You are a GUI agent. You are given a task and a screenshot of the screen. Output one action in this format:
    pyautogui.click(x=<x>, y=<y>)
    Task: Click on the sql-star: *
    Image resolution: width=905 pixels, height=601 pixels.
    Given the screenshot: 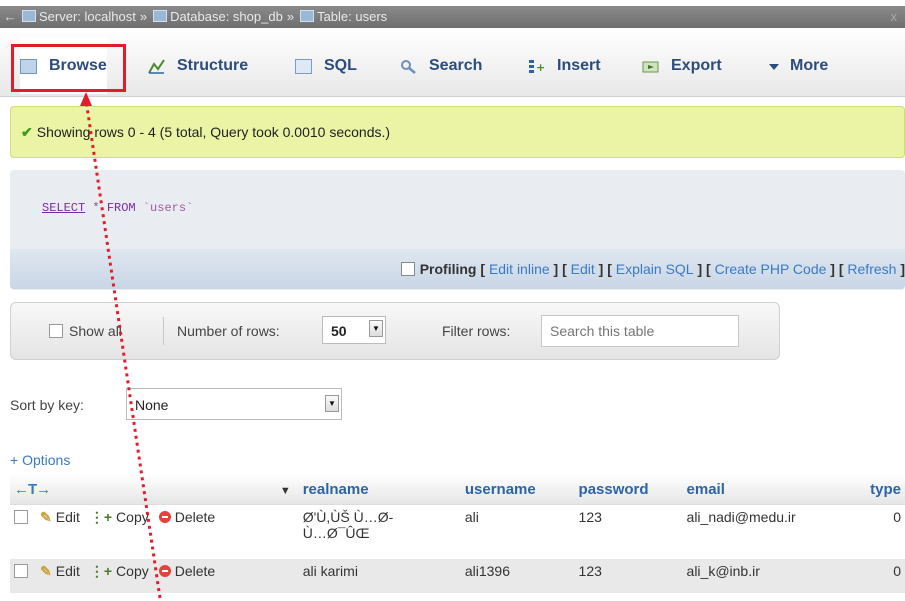 What is the action you would take?
    pyautogui.click(x=96, y=208)
    